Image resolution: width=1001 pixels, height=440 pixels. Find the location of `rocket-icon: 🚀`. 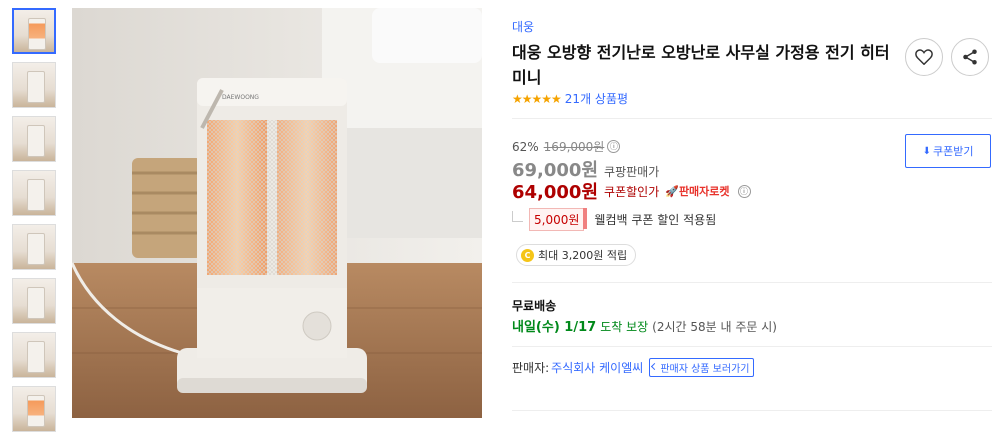

rocket-icon: 🚀 is located at coordinates (672, 191).